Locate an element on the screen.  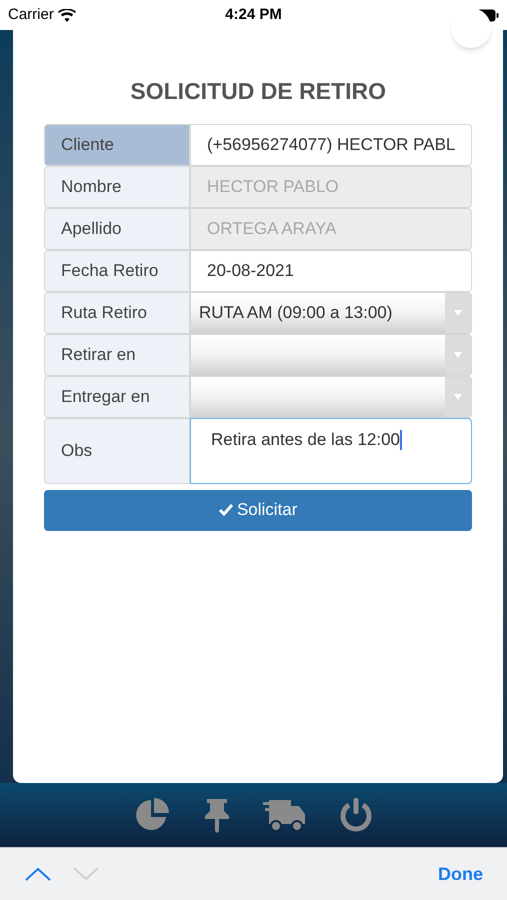
wifi-icon is located at coordinates (67, 15).